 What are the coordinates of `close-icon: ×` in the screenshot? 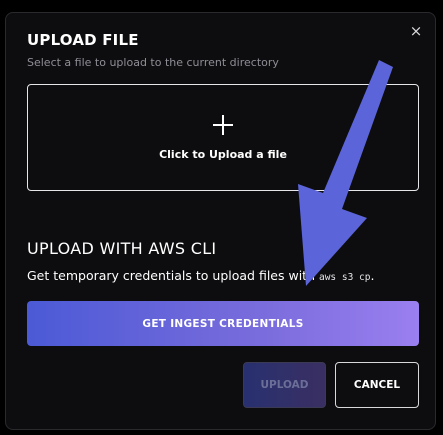 It's located at (416, 31).